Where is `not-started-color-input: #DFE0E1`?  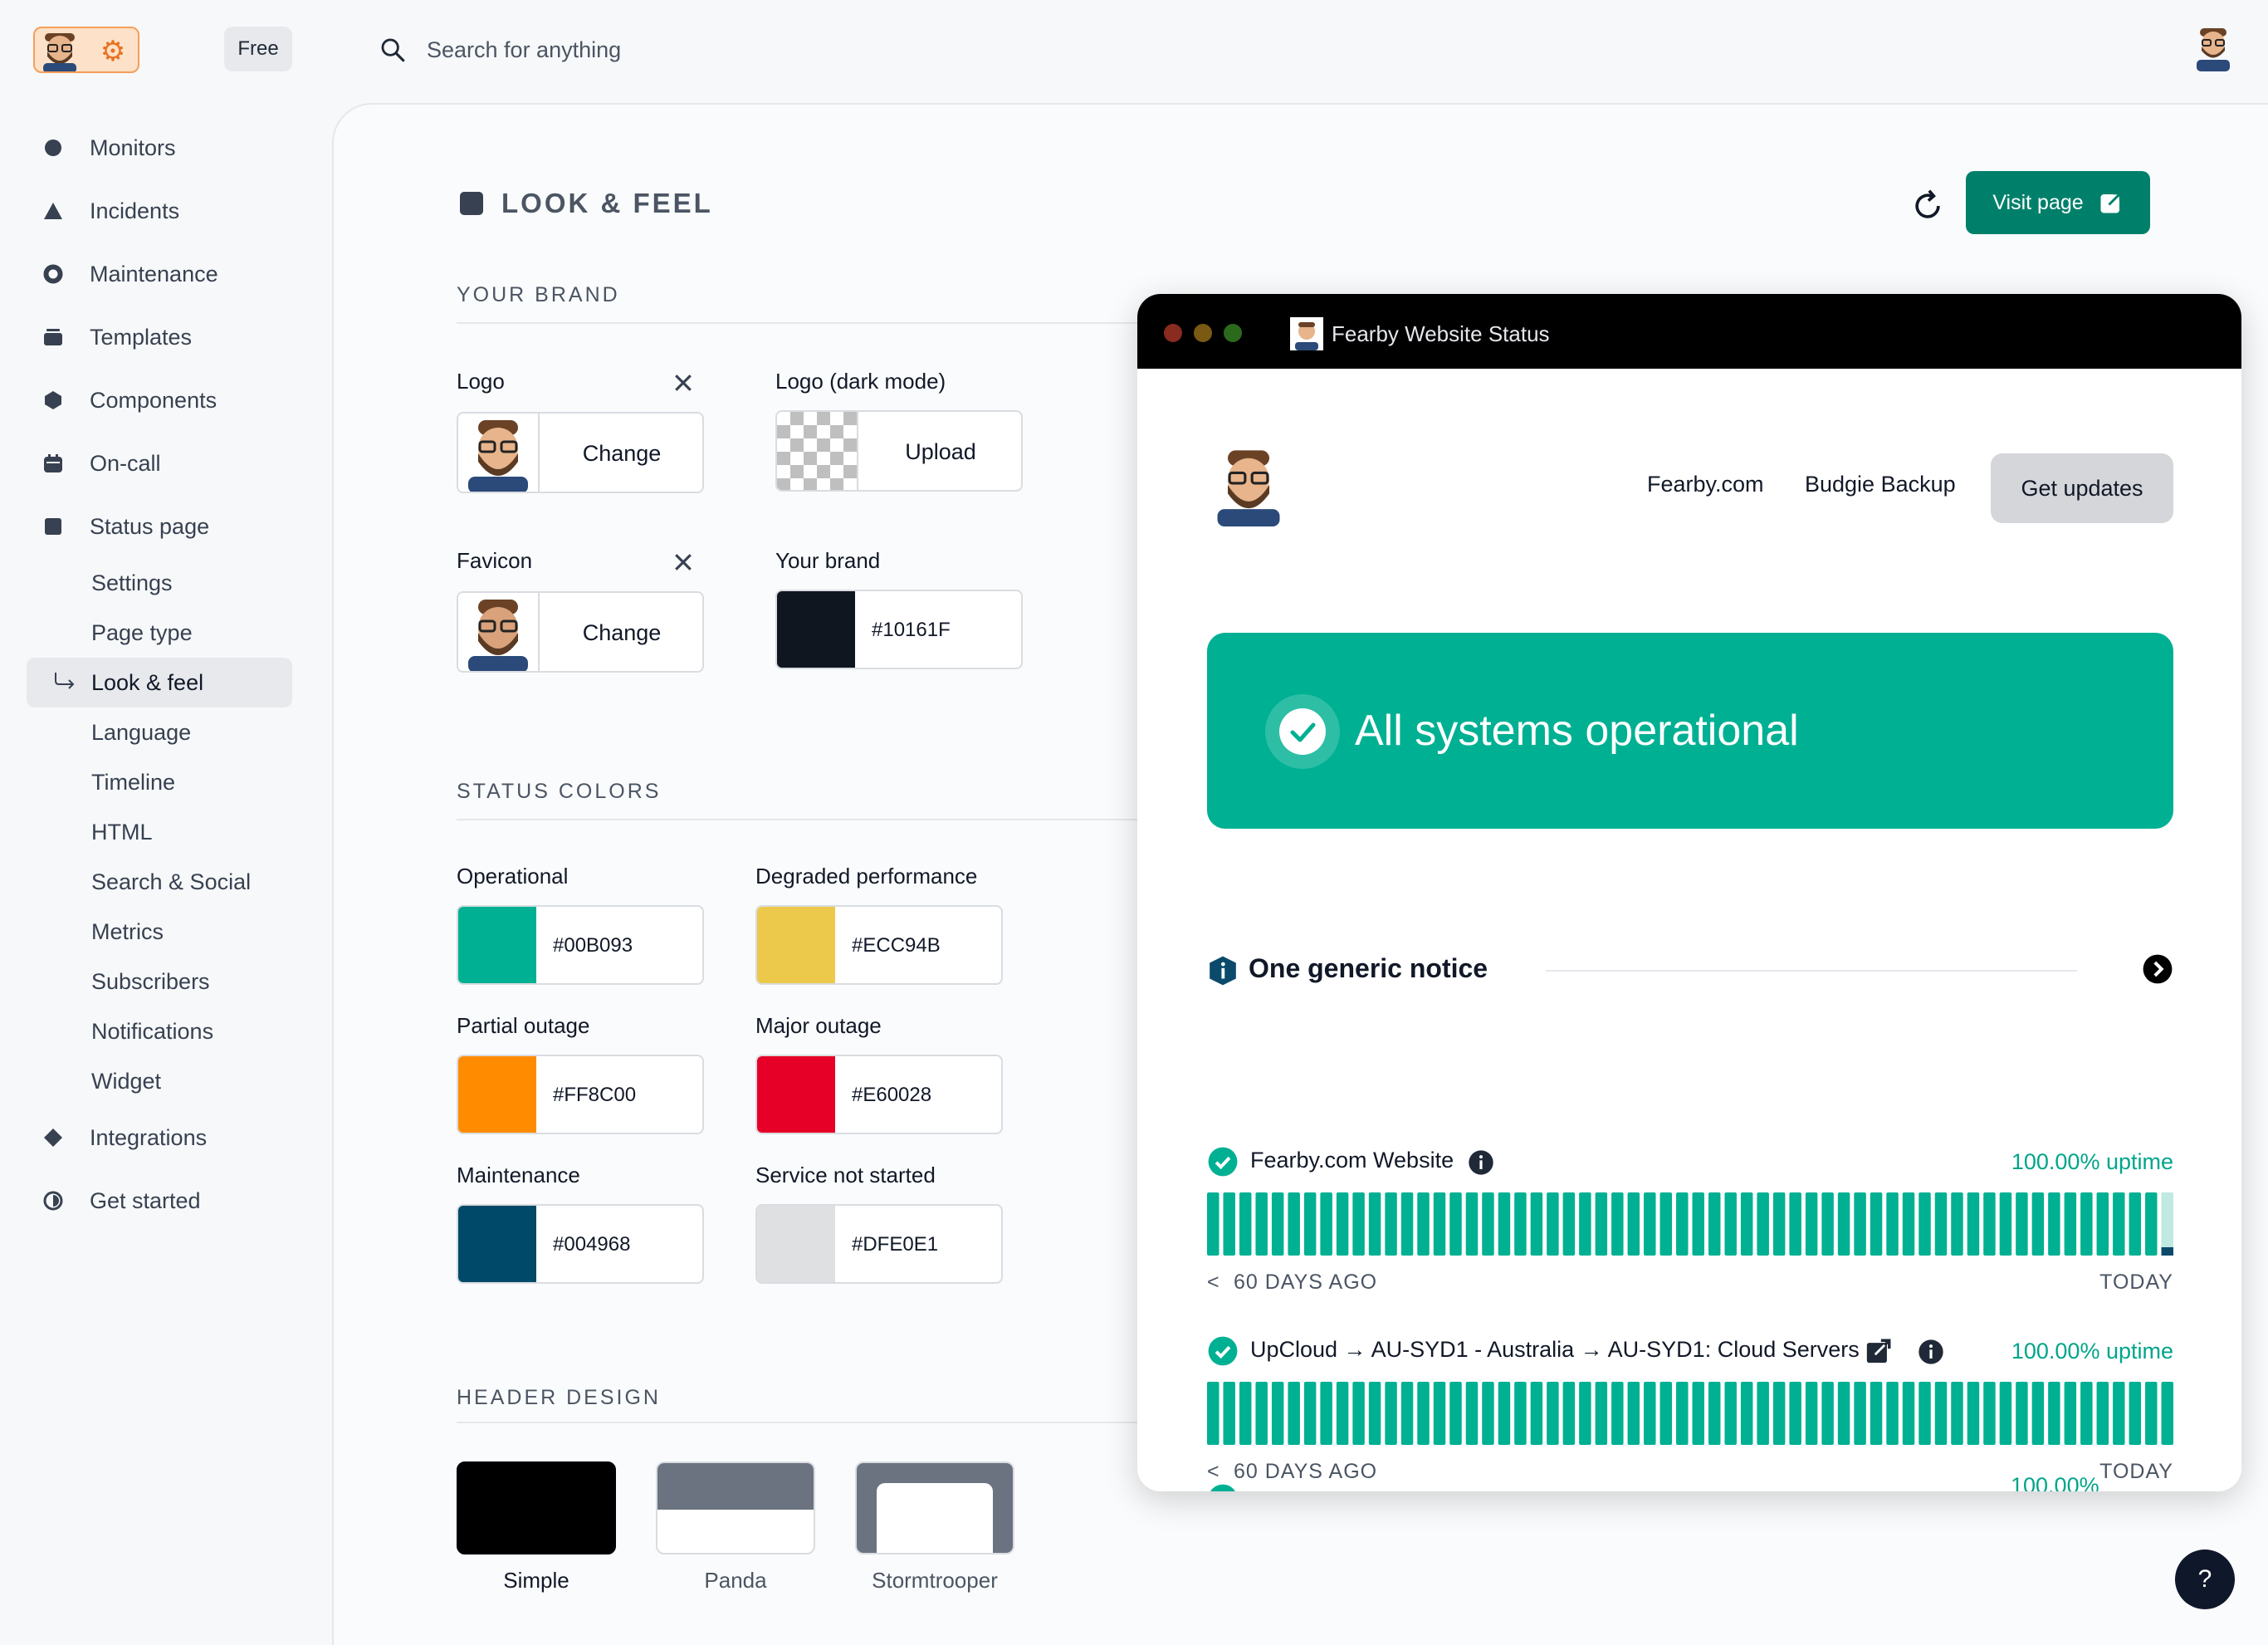
not-started-color-input: #DFE0E1 is located at coordinates (879, 1244).